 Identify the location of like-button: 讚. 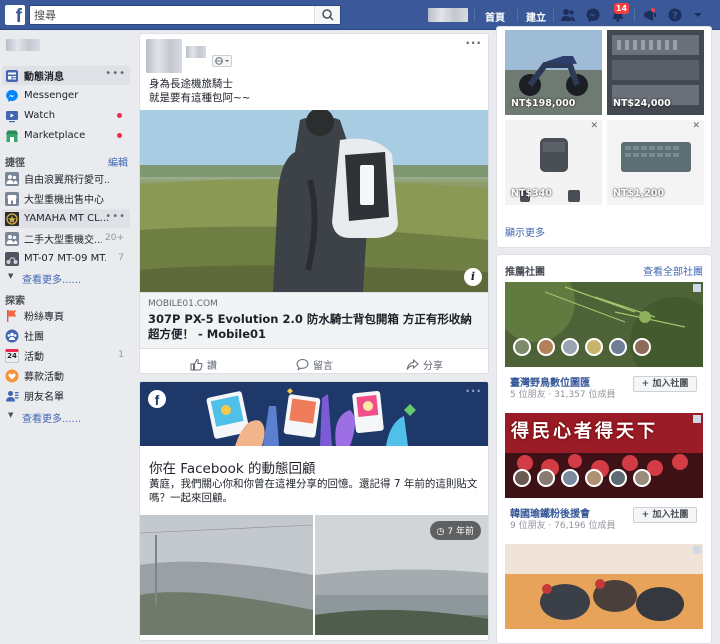
(203, 364).